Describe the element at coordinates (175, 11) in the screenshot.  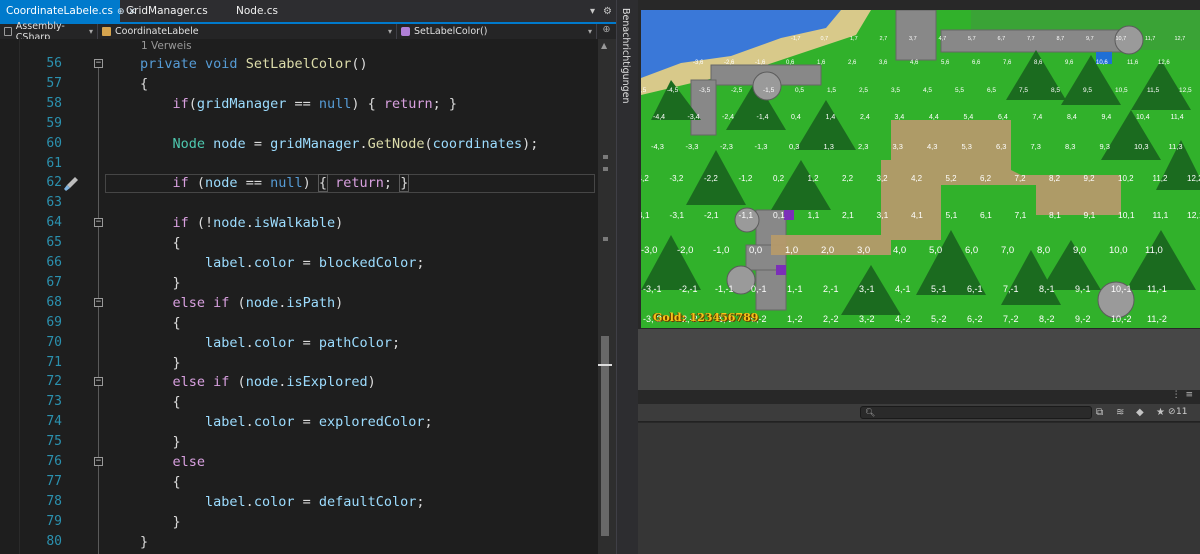
I see `tab-gridmanager: GridManager.cs` at that location.